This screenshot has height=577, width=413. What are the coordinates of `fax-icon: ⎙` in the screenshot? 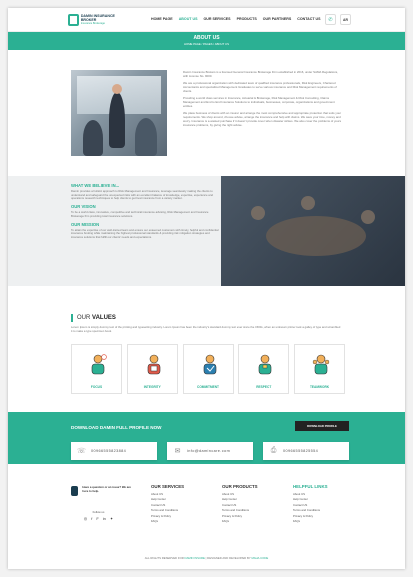 It's located at (273, 450).